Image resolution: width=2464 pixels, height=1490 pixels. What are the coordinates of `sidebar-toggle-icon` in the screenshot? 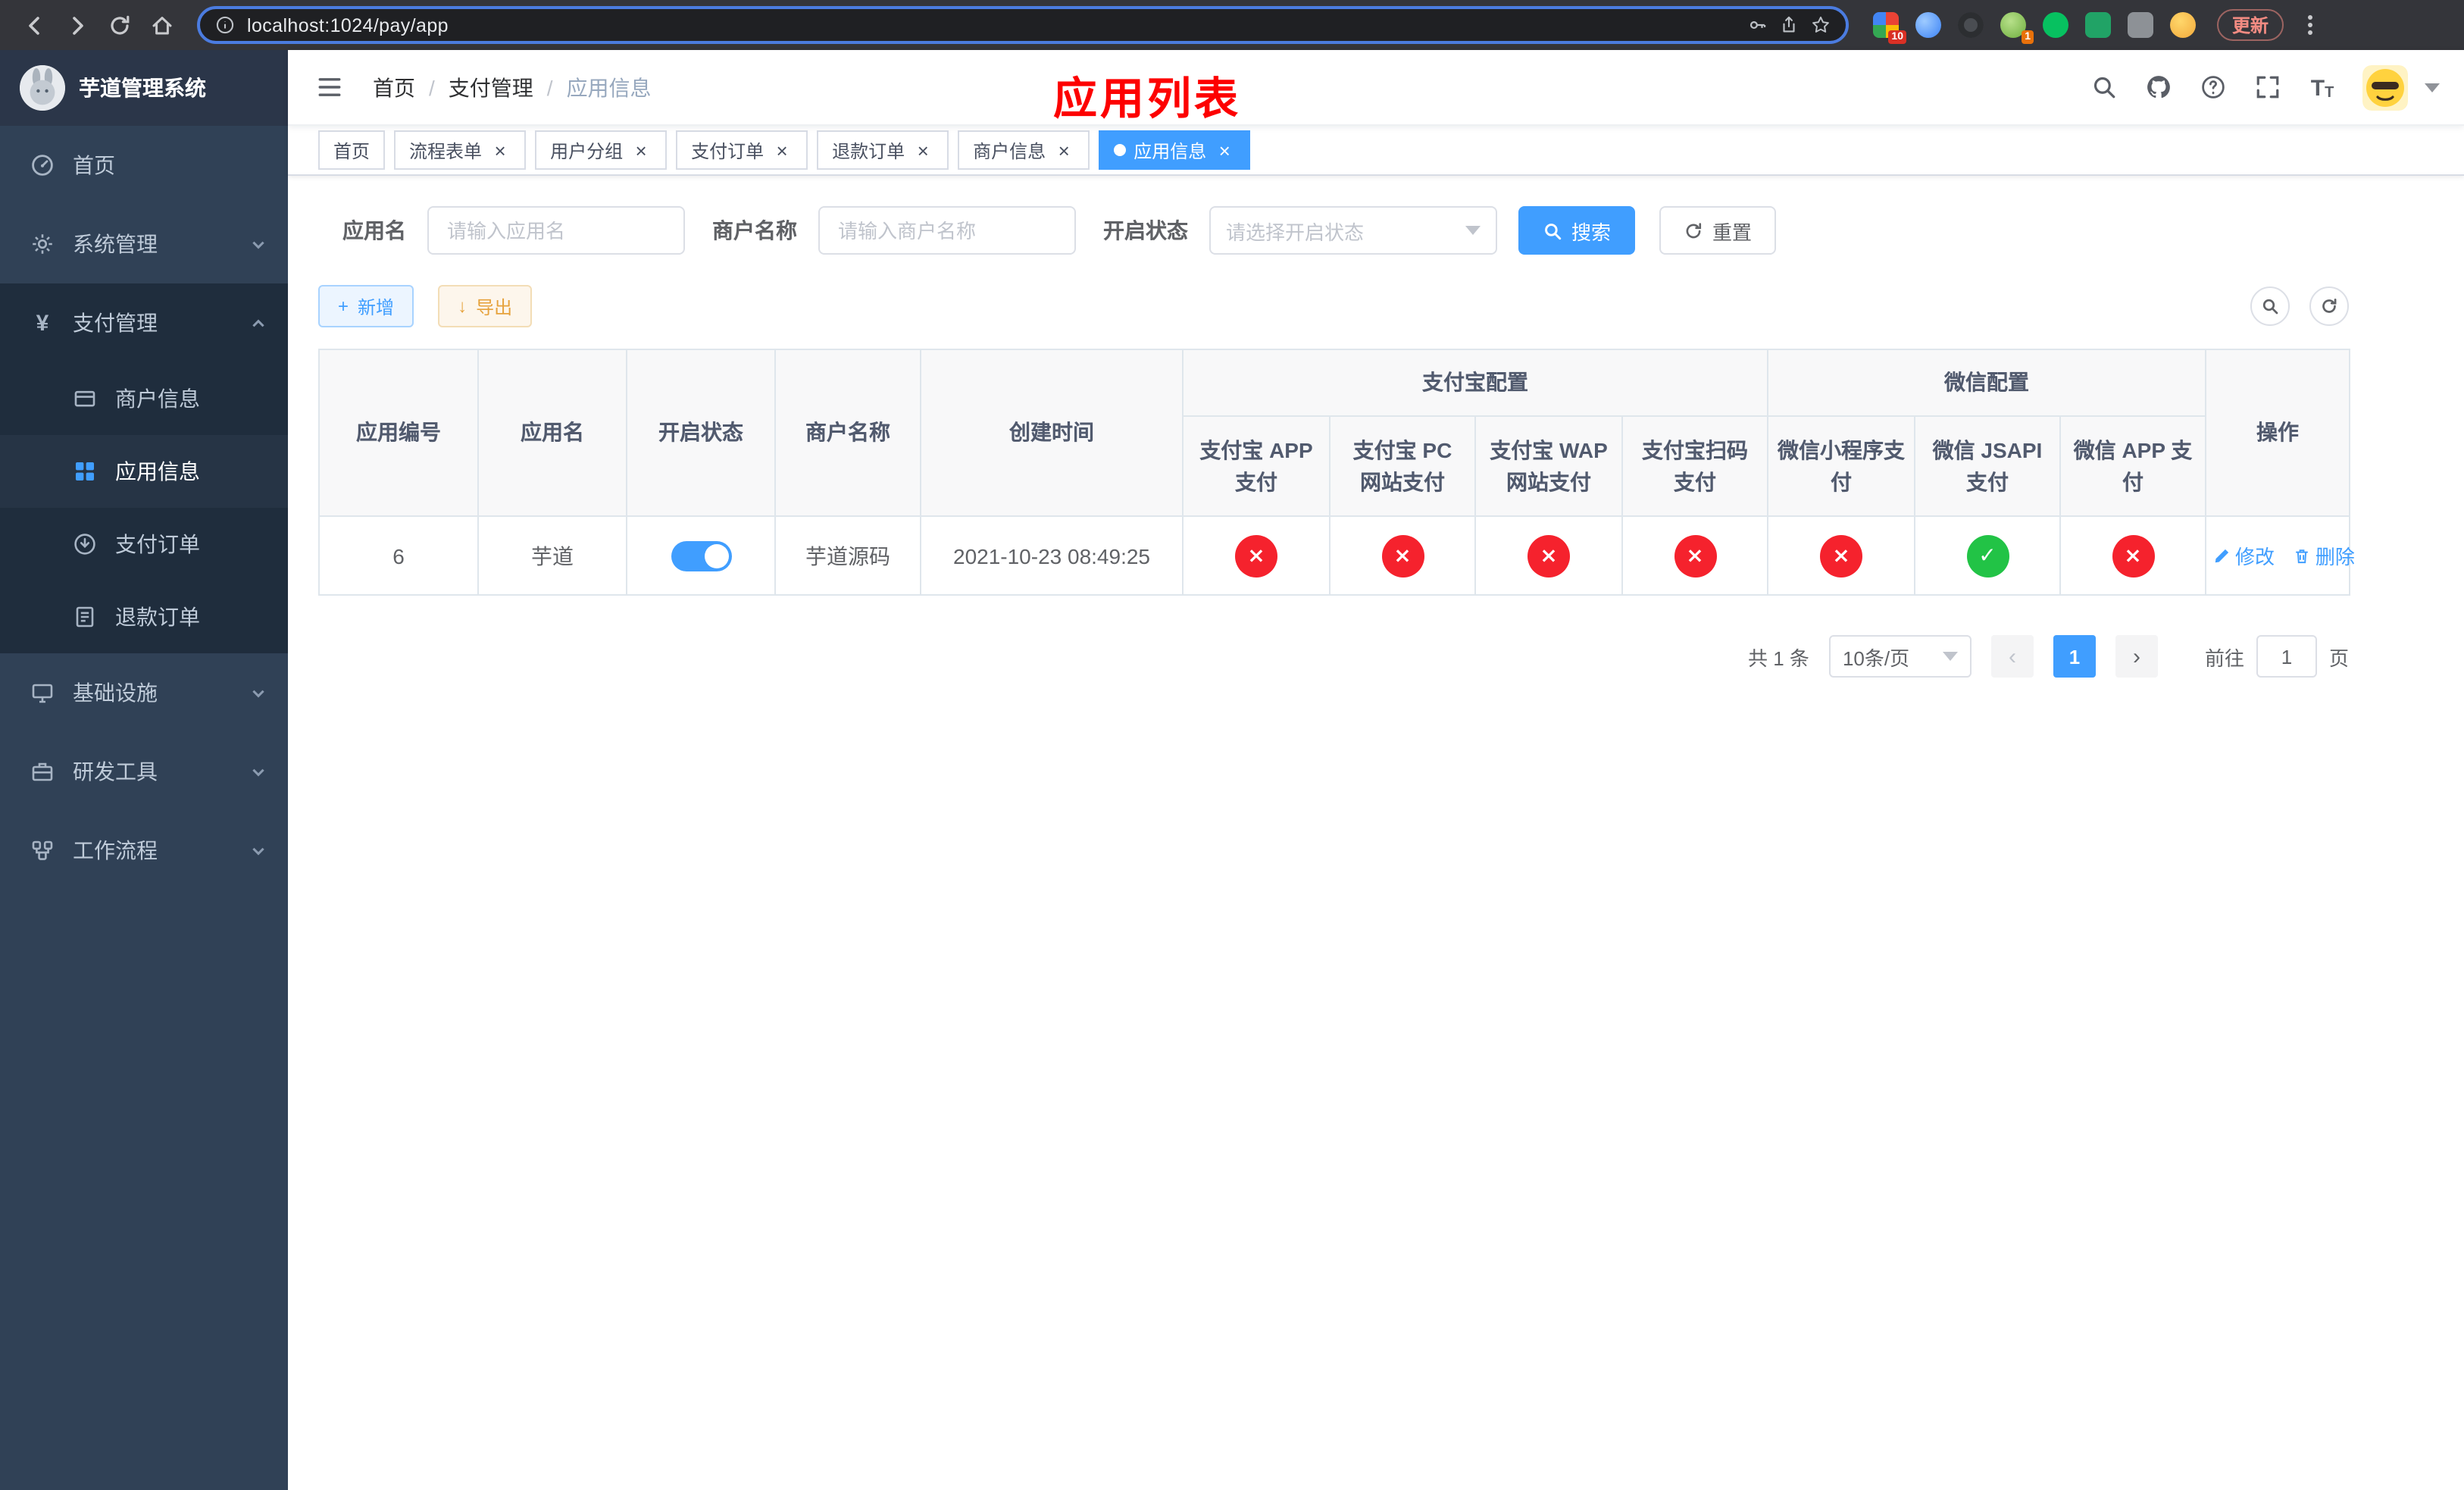 It's located at (329, 87).